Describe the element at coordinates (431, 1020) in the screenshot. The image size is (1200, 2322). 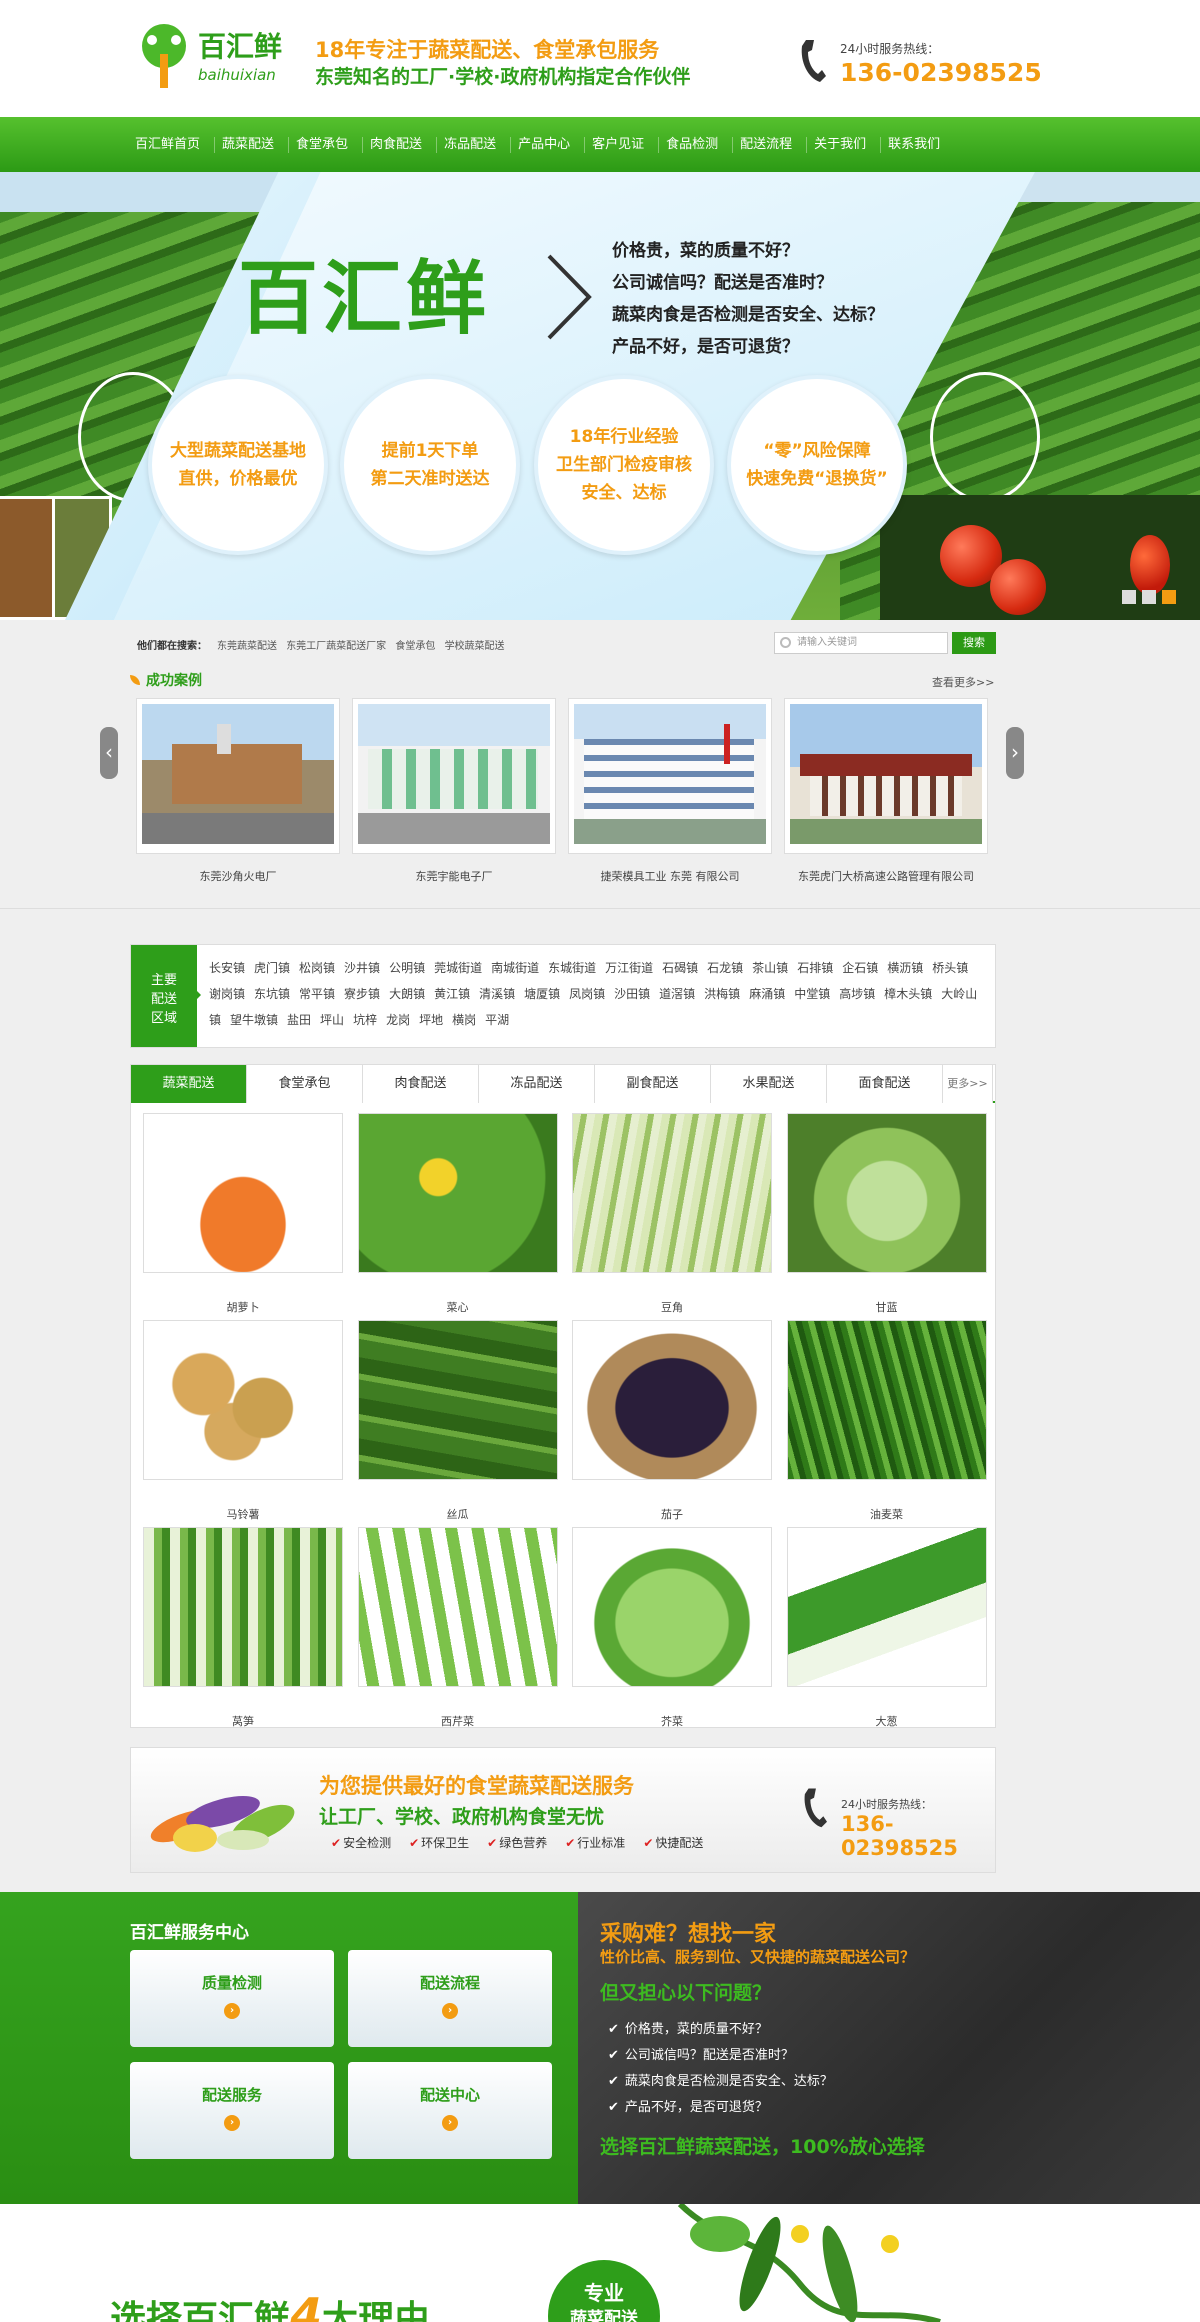
I see `area-town: 坪地` at that location.